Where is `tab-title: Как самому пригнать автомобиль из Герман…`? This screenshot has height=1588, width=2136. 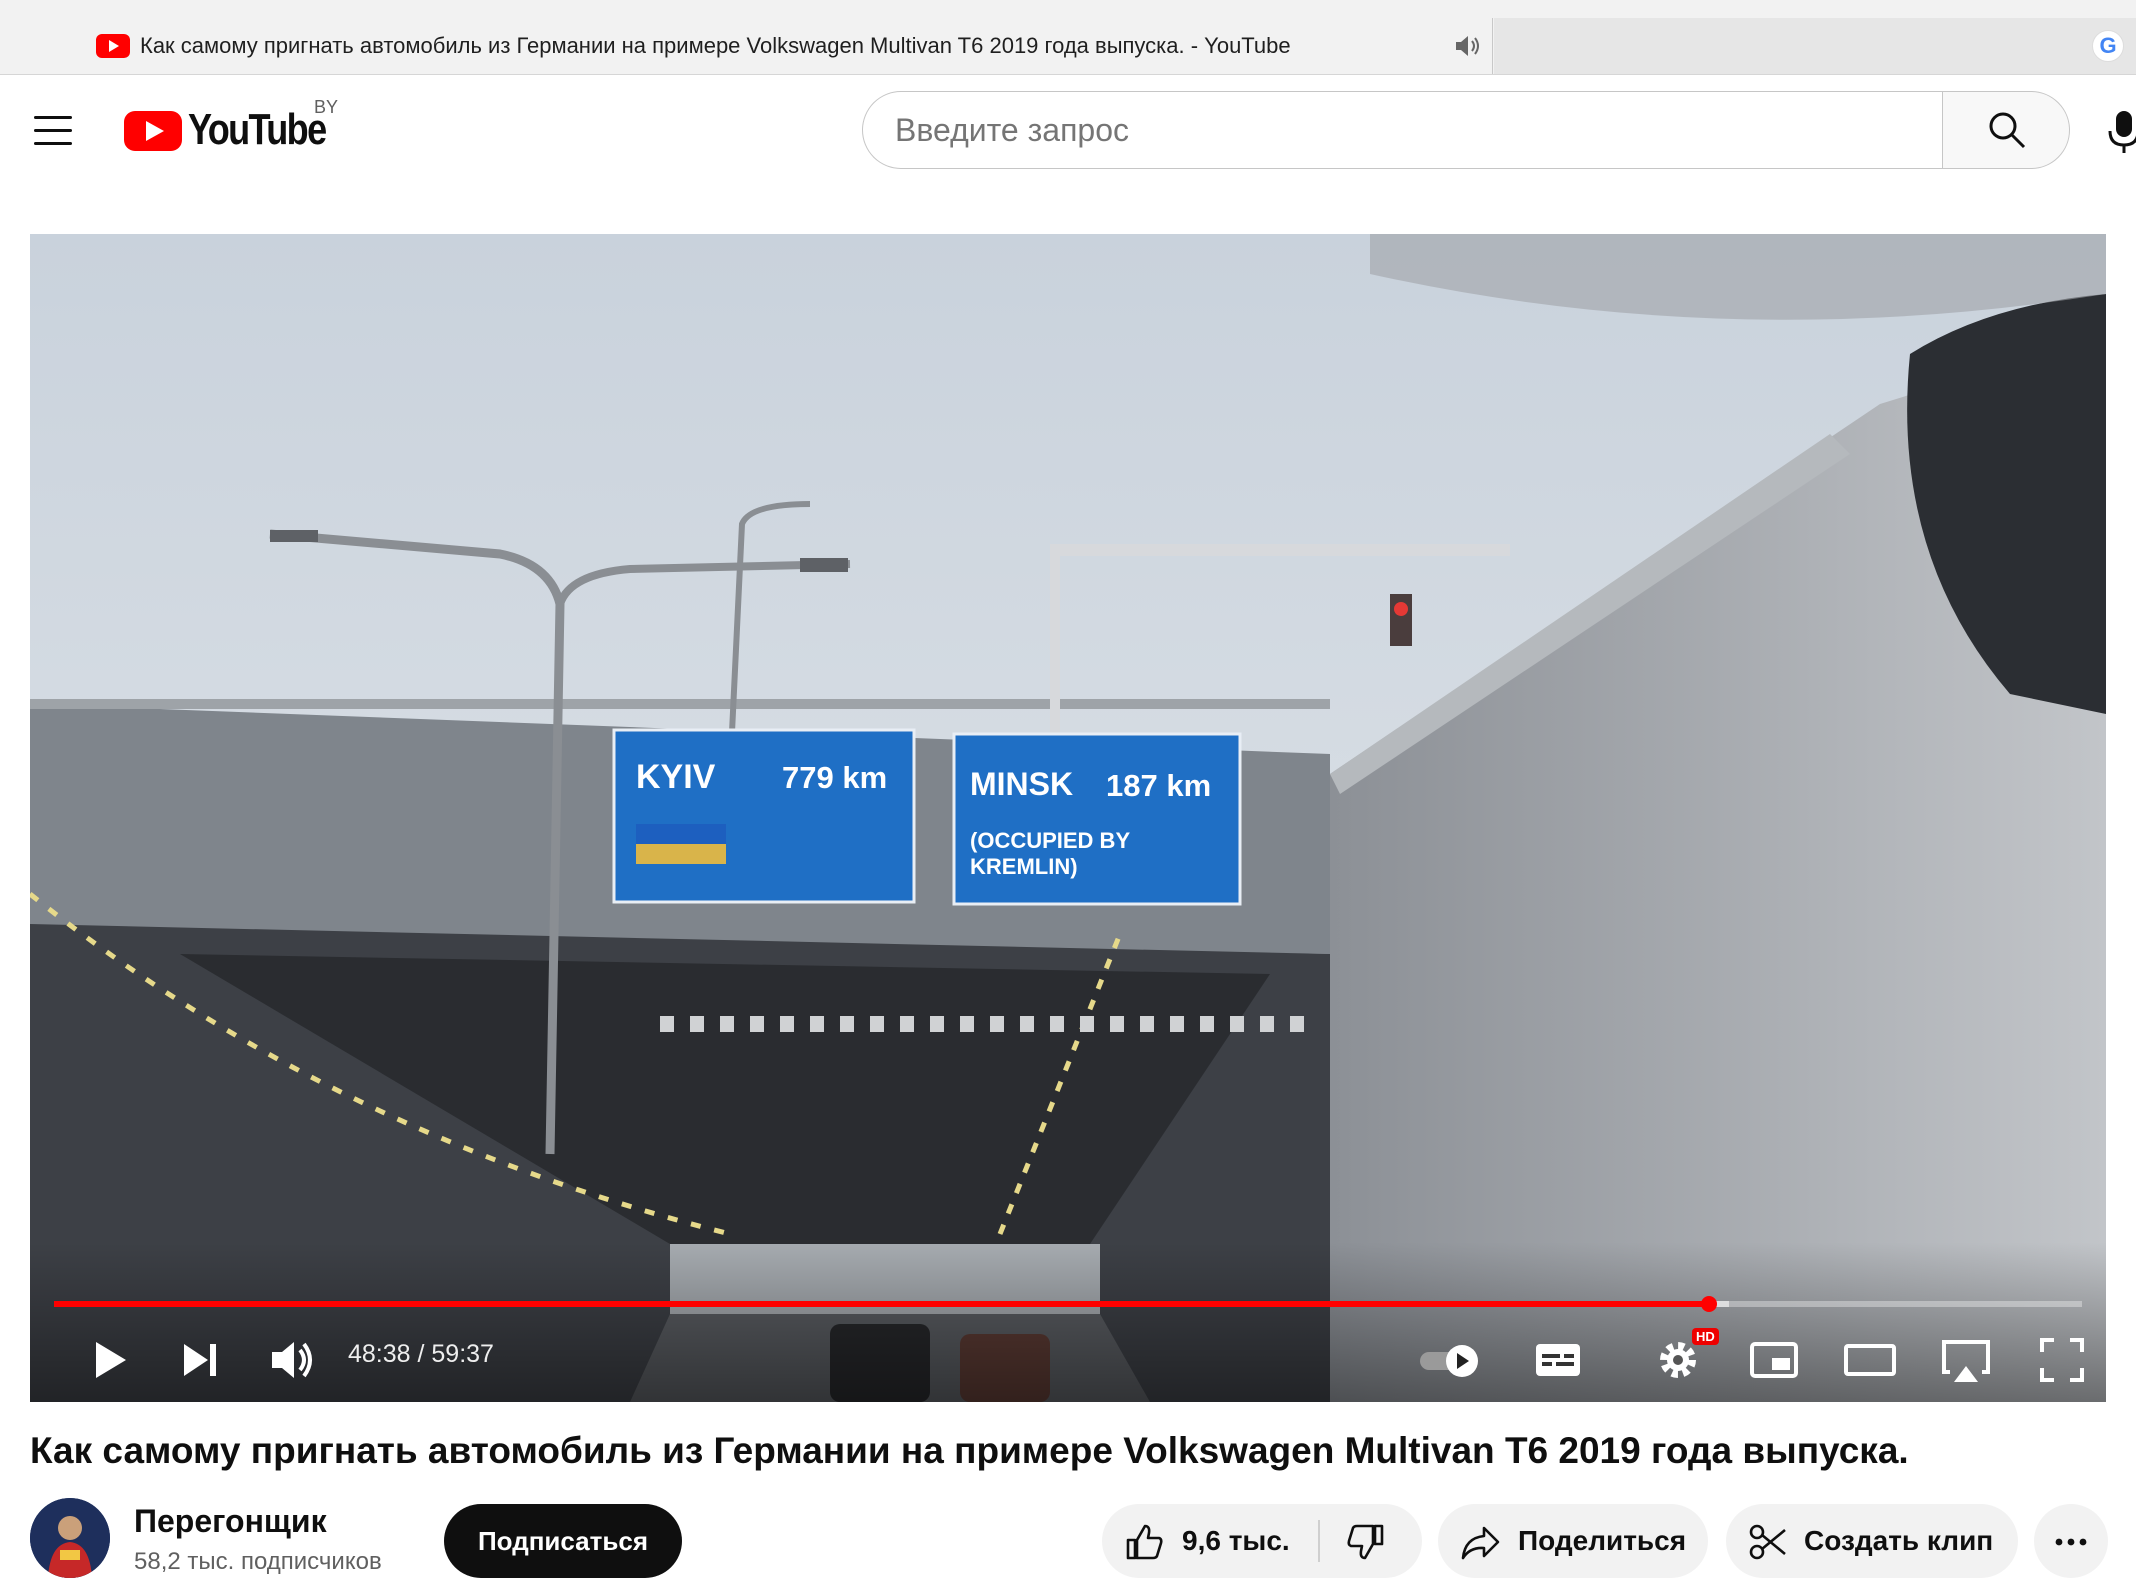 tab-title: Как самому пригнать автомобиль из Герман… is located at coordinates (715, 46).